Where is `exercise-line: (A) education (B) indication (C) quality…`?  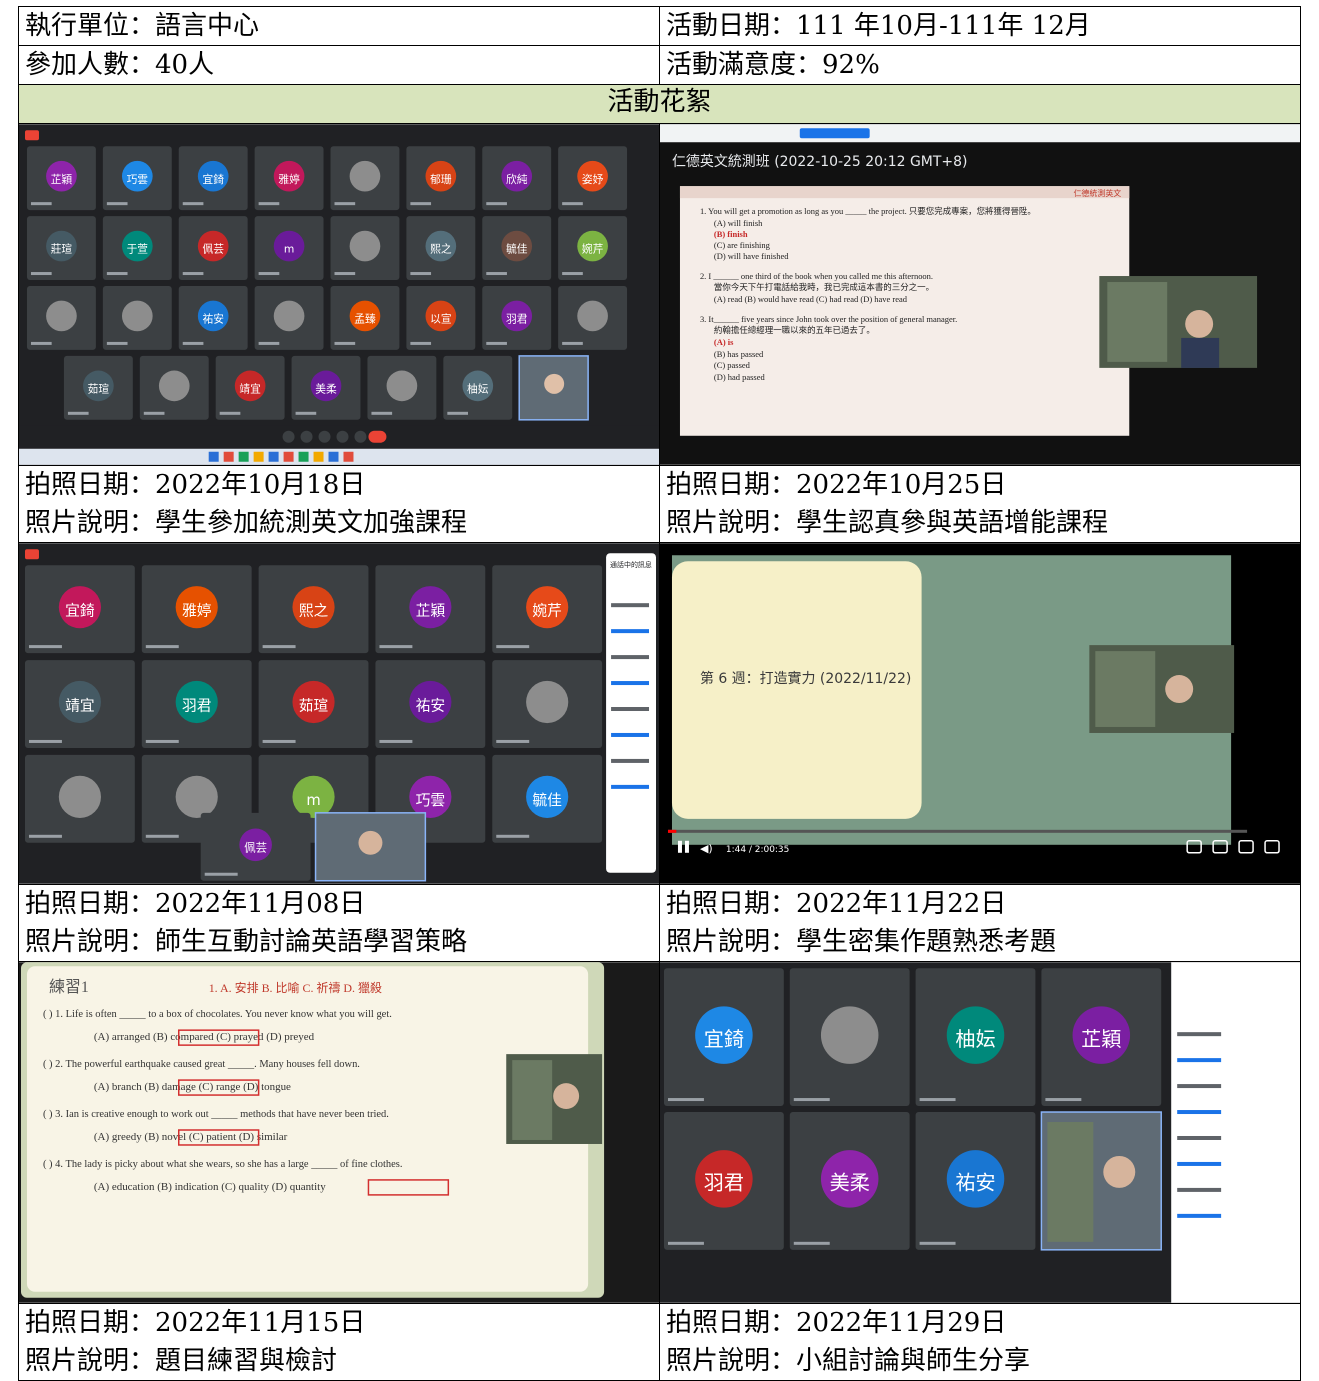 exercise-line: (A) education (B) indication (C) quality… is located at coordinates (210, 1187).